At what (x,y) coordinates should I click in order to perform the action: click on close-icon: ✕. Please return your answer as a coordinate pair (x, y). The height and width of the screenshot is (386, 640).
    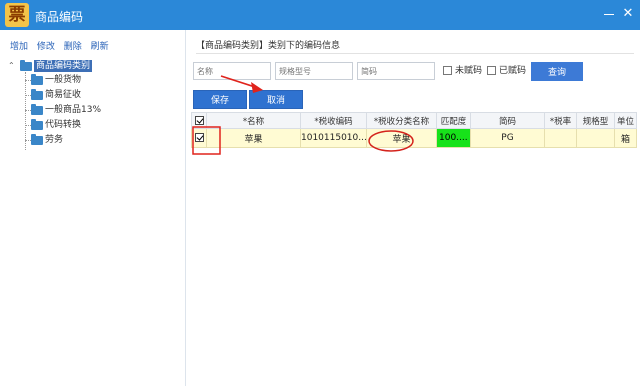
    Looking at the image, I should click on (628, 14).